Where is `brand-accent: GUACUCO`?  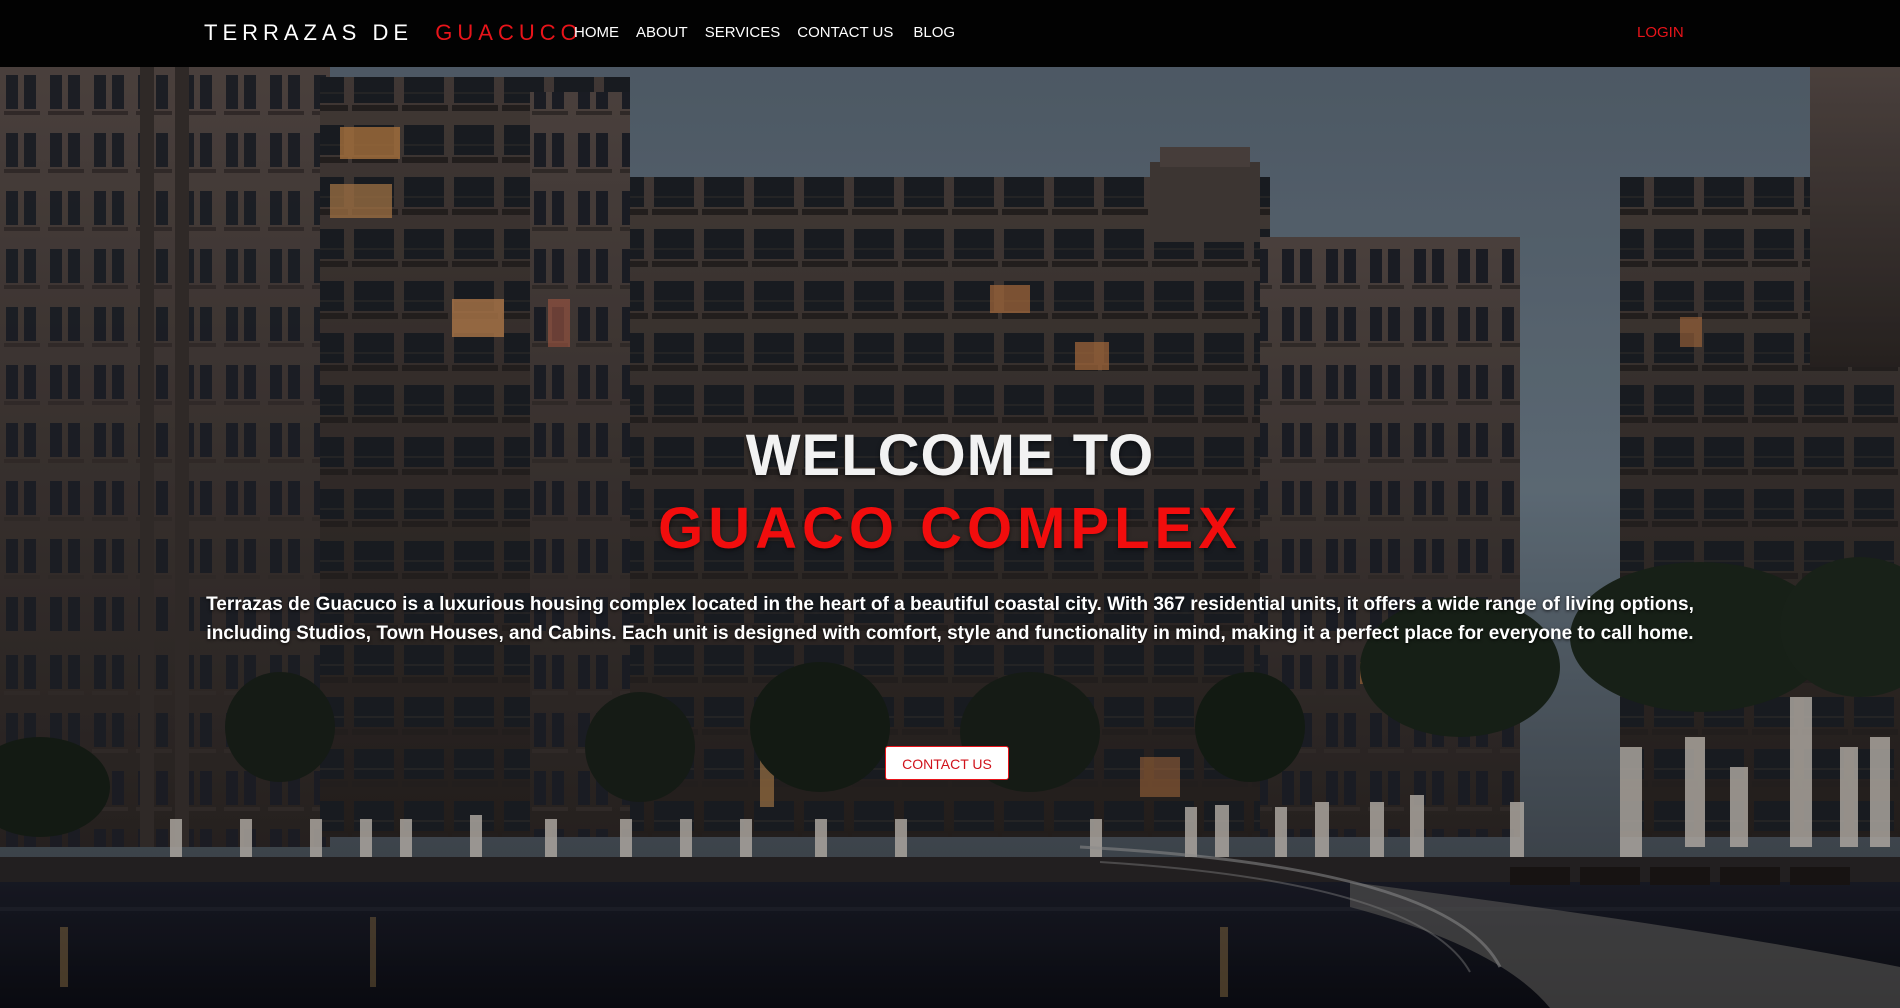
brand-accent: GUACUCO is located at coordinates (509, 32).